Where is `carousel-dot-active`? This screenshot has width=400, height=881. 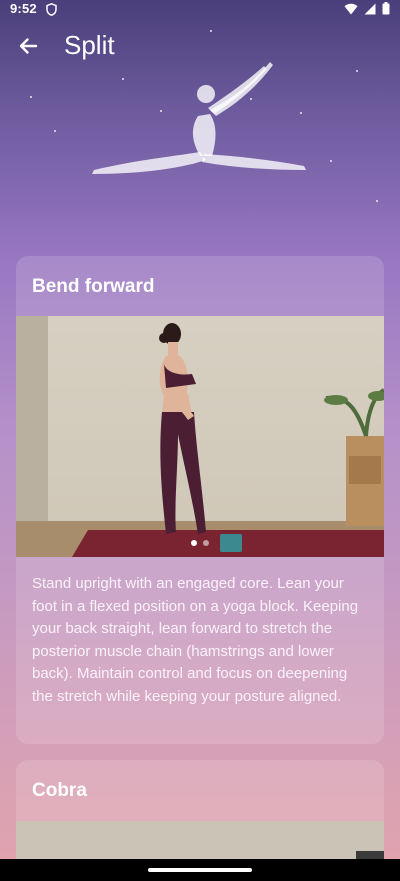
carousel-dot-active is located at coordinates (194, 543).